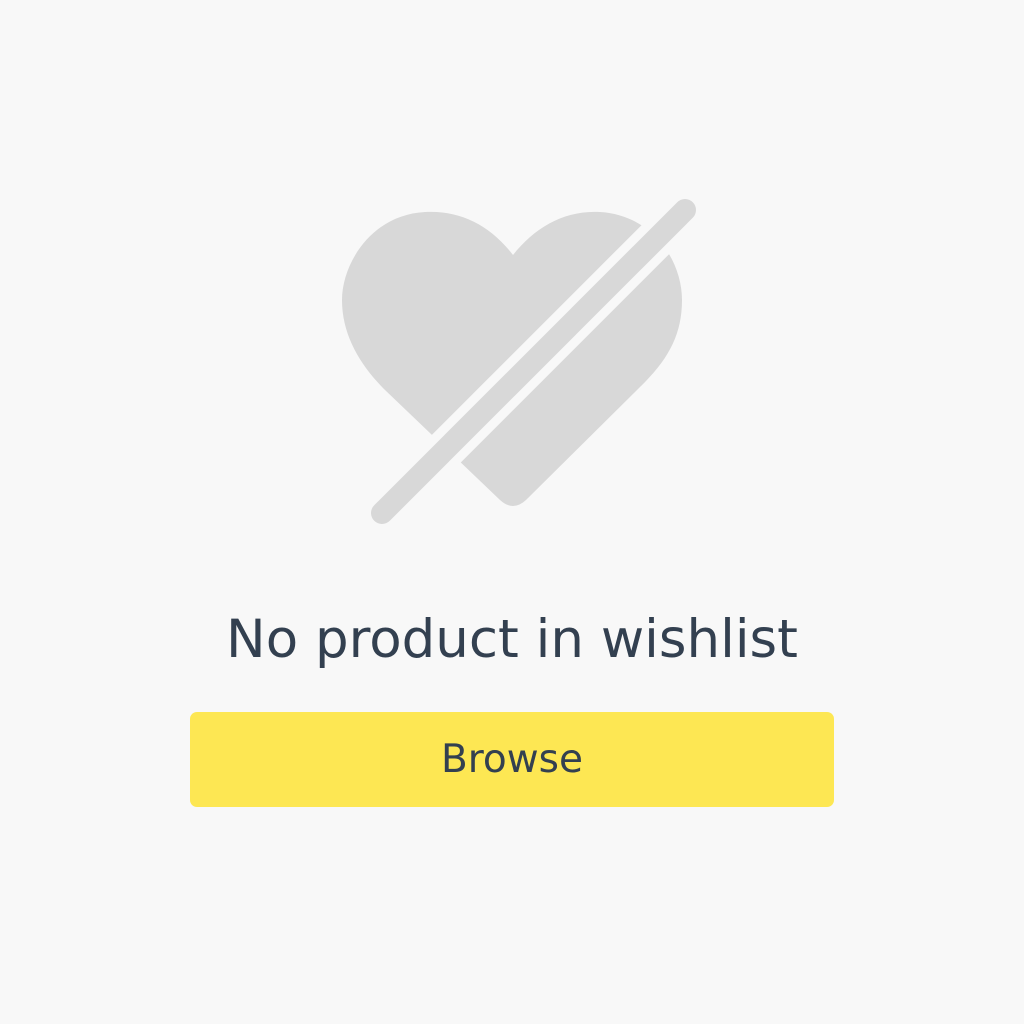 Image resolution: width=1024 pixels, height=1024 pixels. I want to click on browse-button: Browse, so click(512, 759).